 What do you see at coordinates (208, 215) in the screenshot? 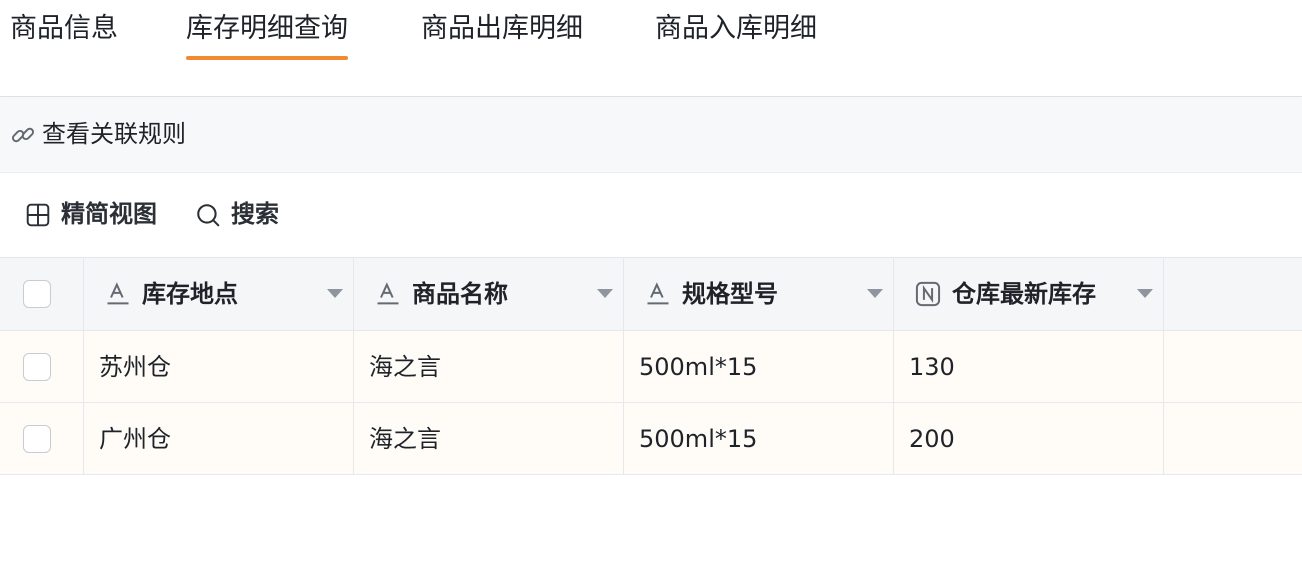
I see `search-icon` at bounding box center [208, 215].